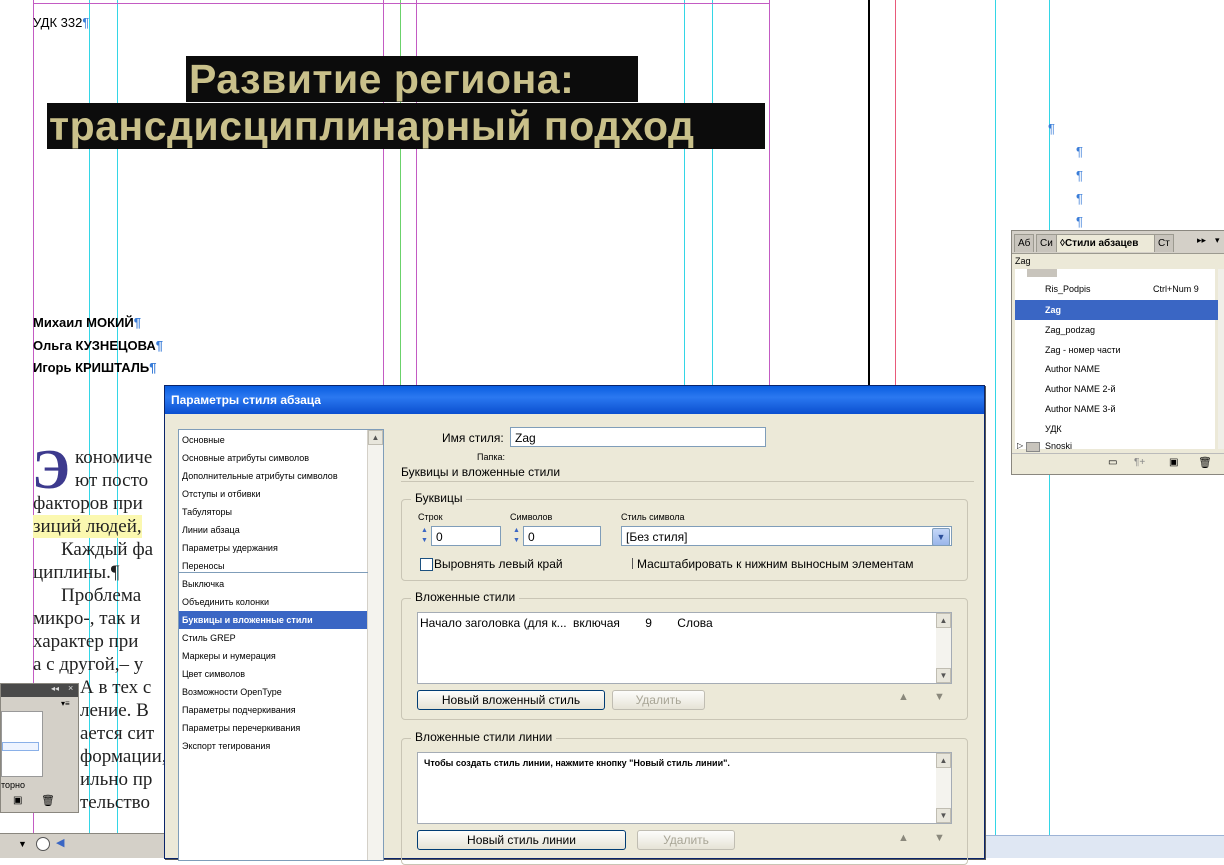  I want to click on body-line: Каждый фа, so click(107, 549).